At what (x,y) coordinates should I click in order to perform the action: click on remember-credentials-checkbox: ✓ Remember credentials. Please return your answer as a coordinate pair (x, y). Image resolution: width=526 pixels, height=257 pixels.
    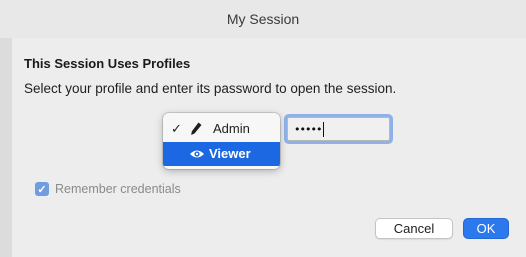
    Looking at the image, I should click on (108, 189).